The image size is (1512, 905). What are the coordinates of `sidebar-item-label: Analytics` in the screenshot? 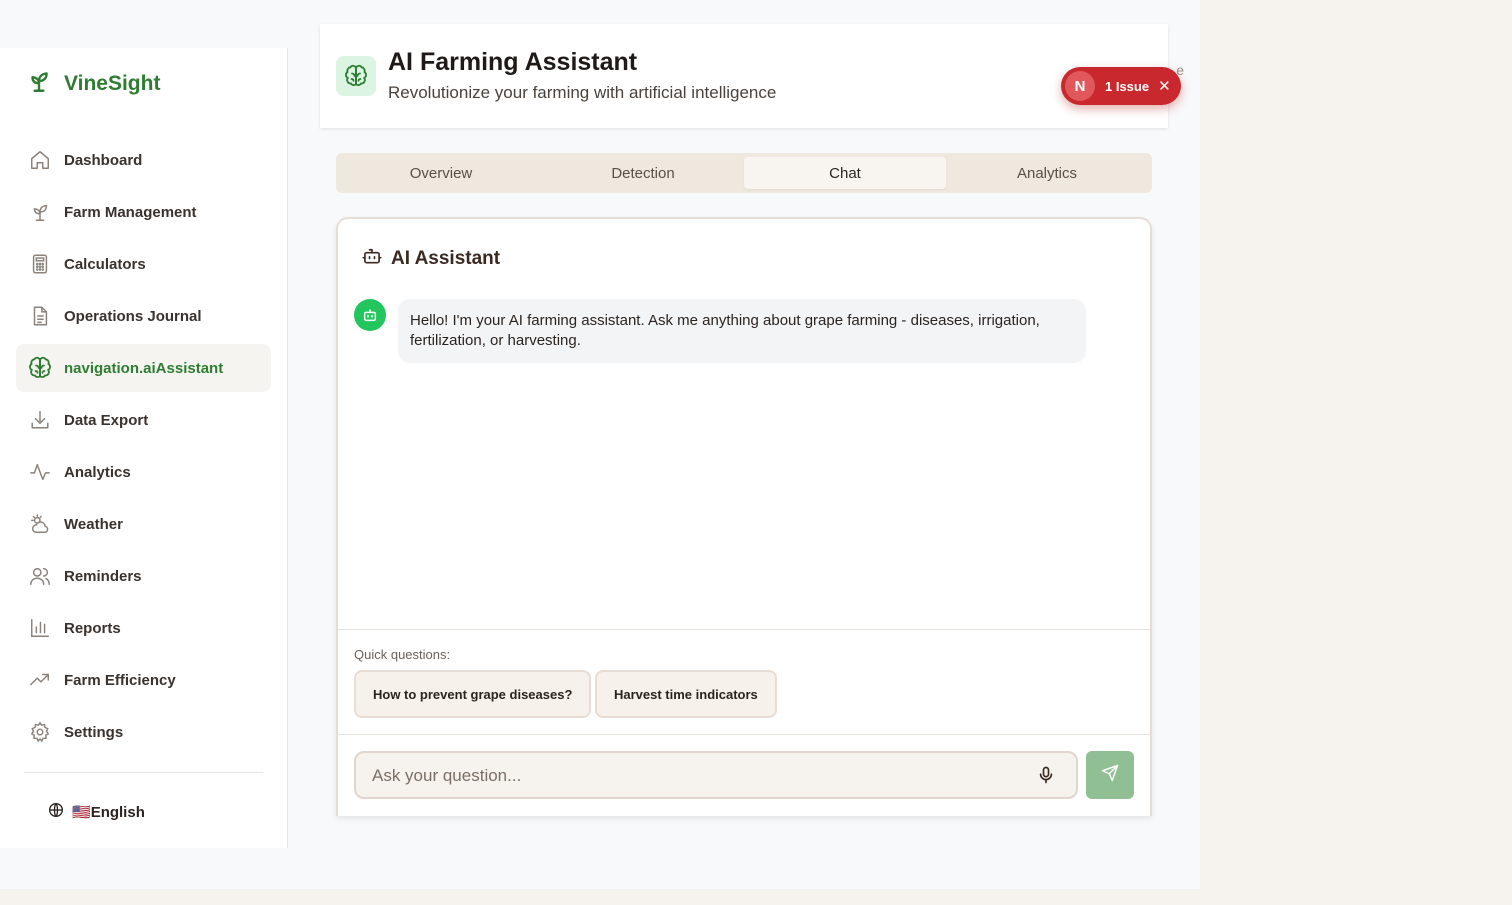 It's located at (97, 472).